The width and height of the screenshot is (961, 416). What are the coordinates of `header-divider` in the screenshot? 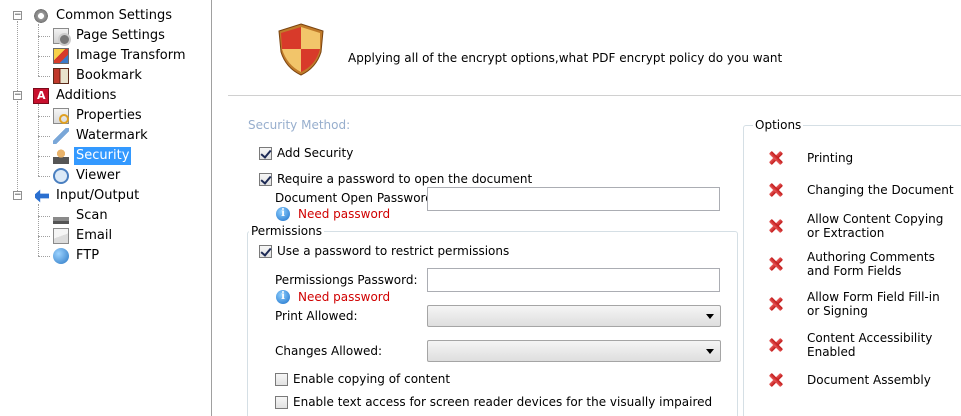 It's located at (594, 95).